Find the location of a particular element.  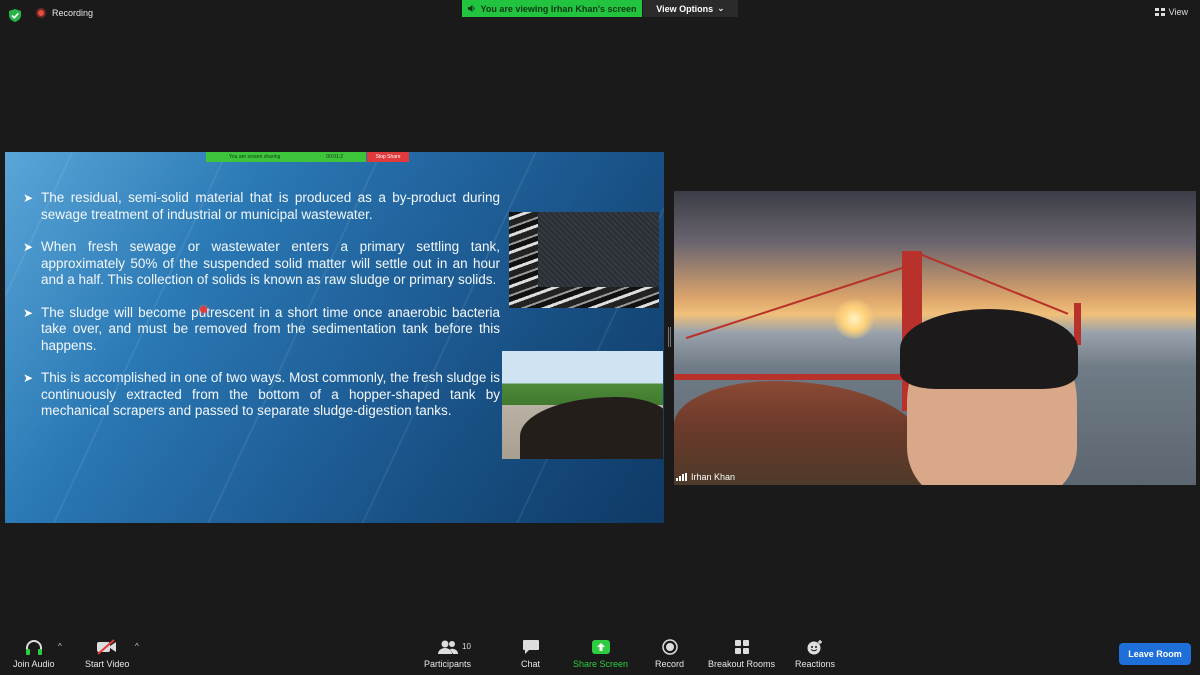

share-screen-button: Share Screen is located at coordinates (600, 653).